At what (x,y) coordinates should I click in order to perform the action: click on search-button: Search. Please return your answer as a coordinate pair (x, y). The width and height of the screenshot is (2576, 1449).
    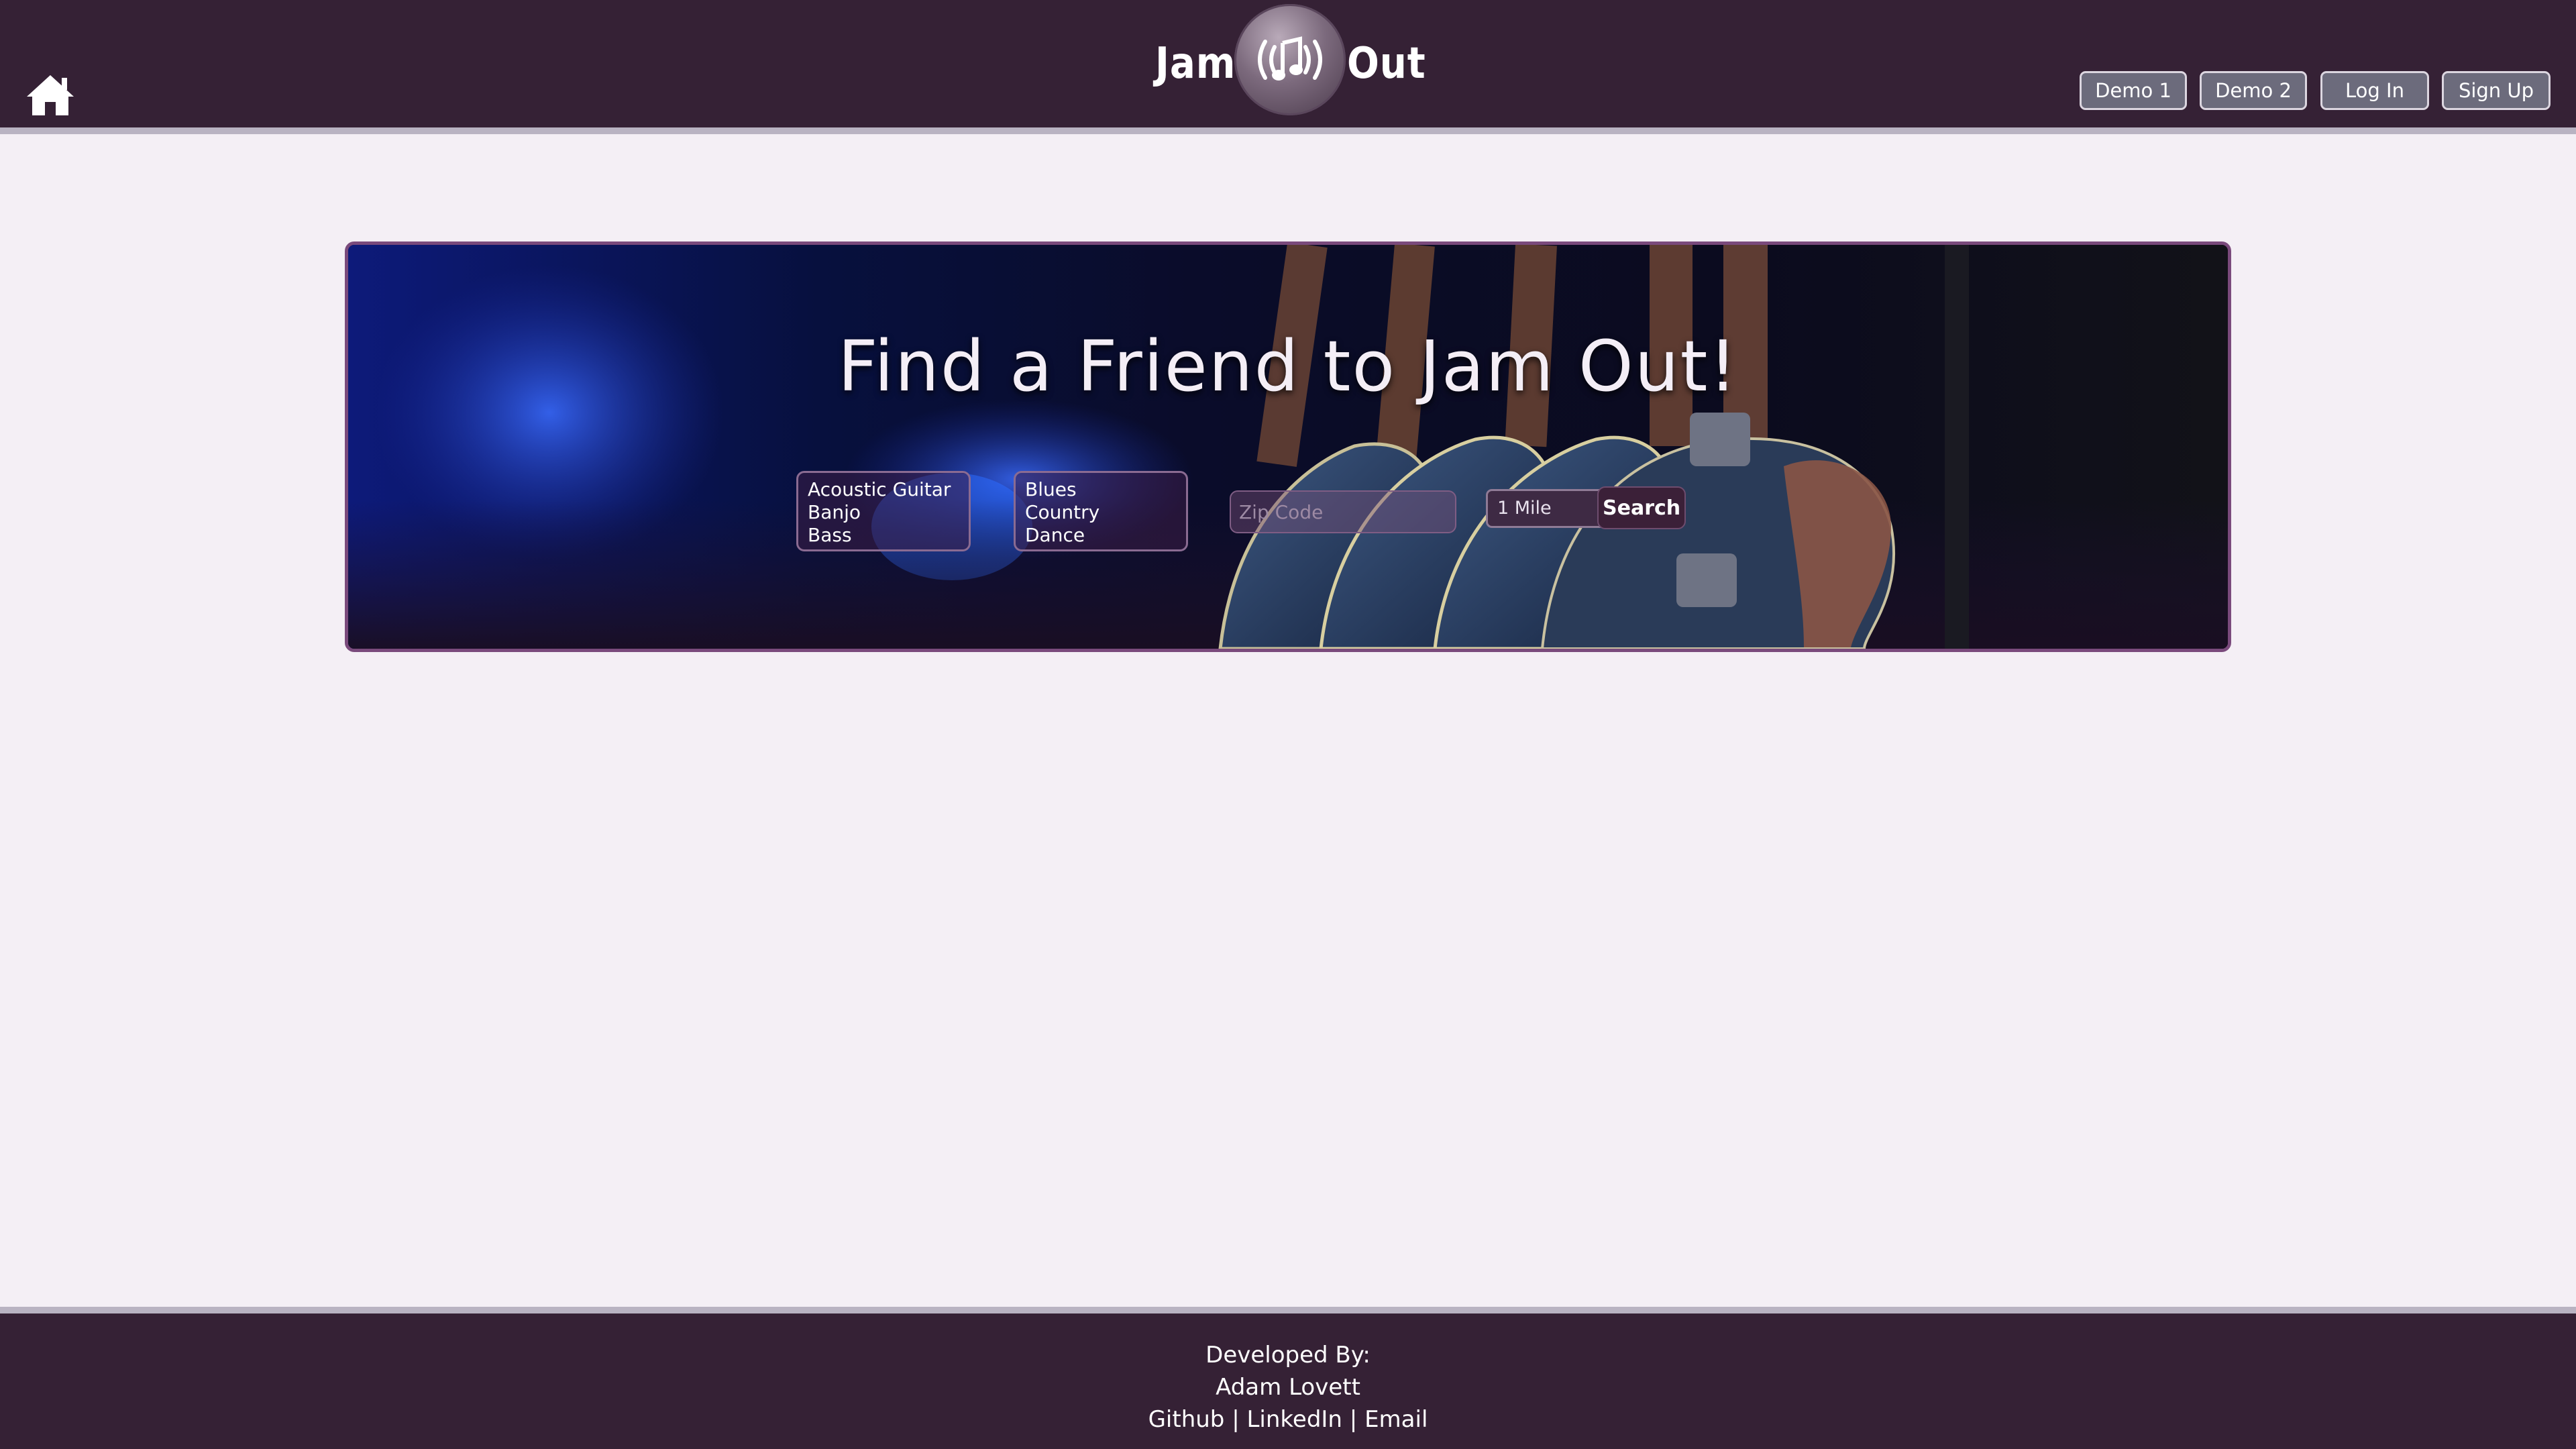
    Looking at the image, I should click on (1641, 507).